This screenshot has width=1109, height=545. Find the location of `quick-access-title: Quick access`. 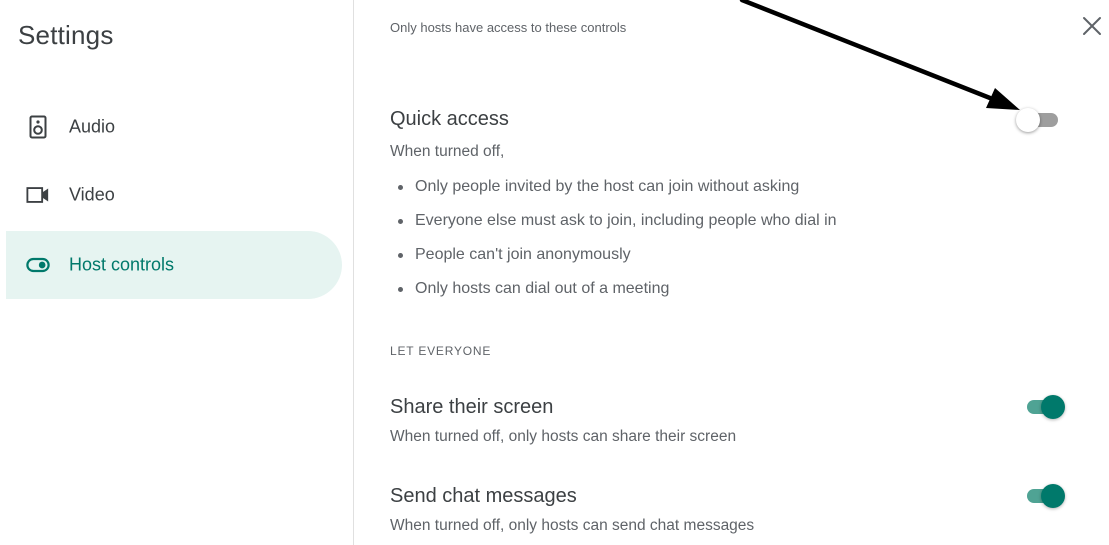

quick-access-title: Quick access is located at coordinates (449, 119).